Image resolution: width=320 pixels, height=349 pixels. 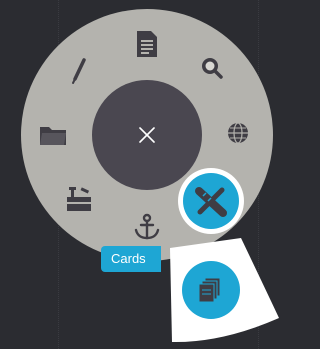 I want to click on close-button, so click(x=147, y=135).